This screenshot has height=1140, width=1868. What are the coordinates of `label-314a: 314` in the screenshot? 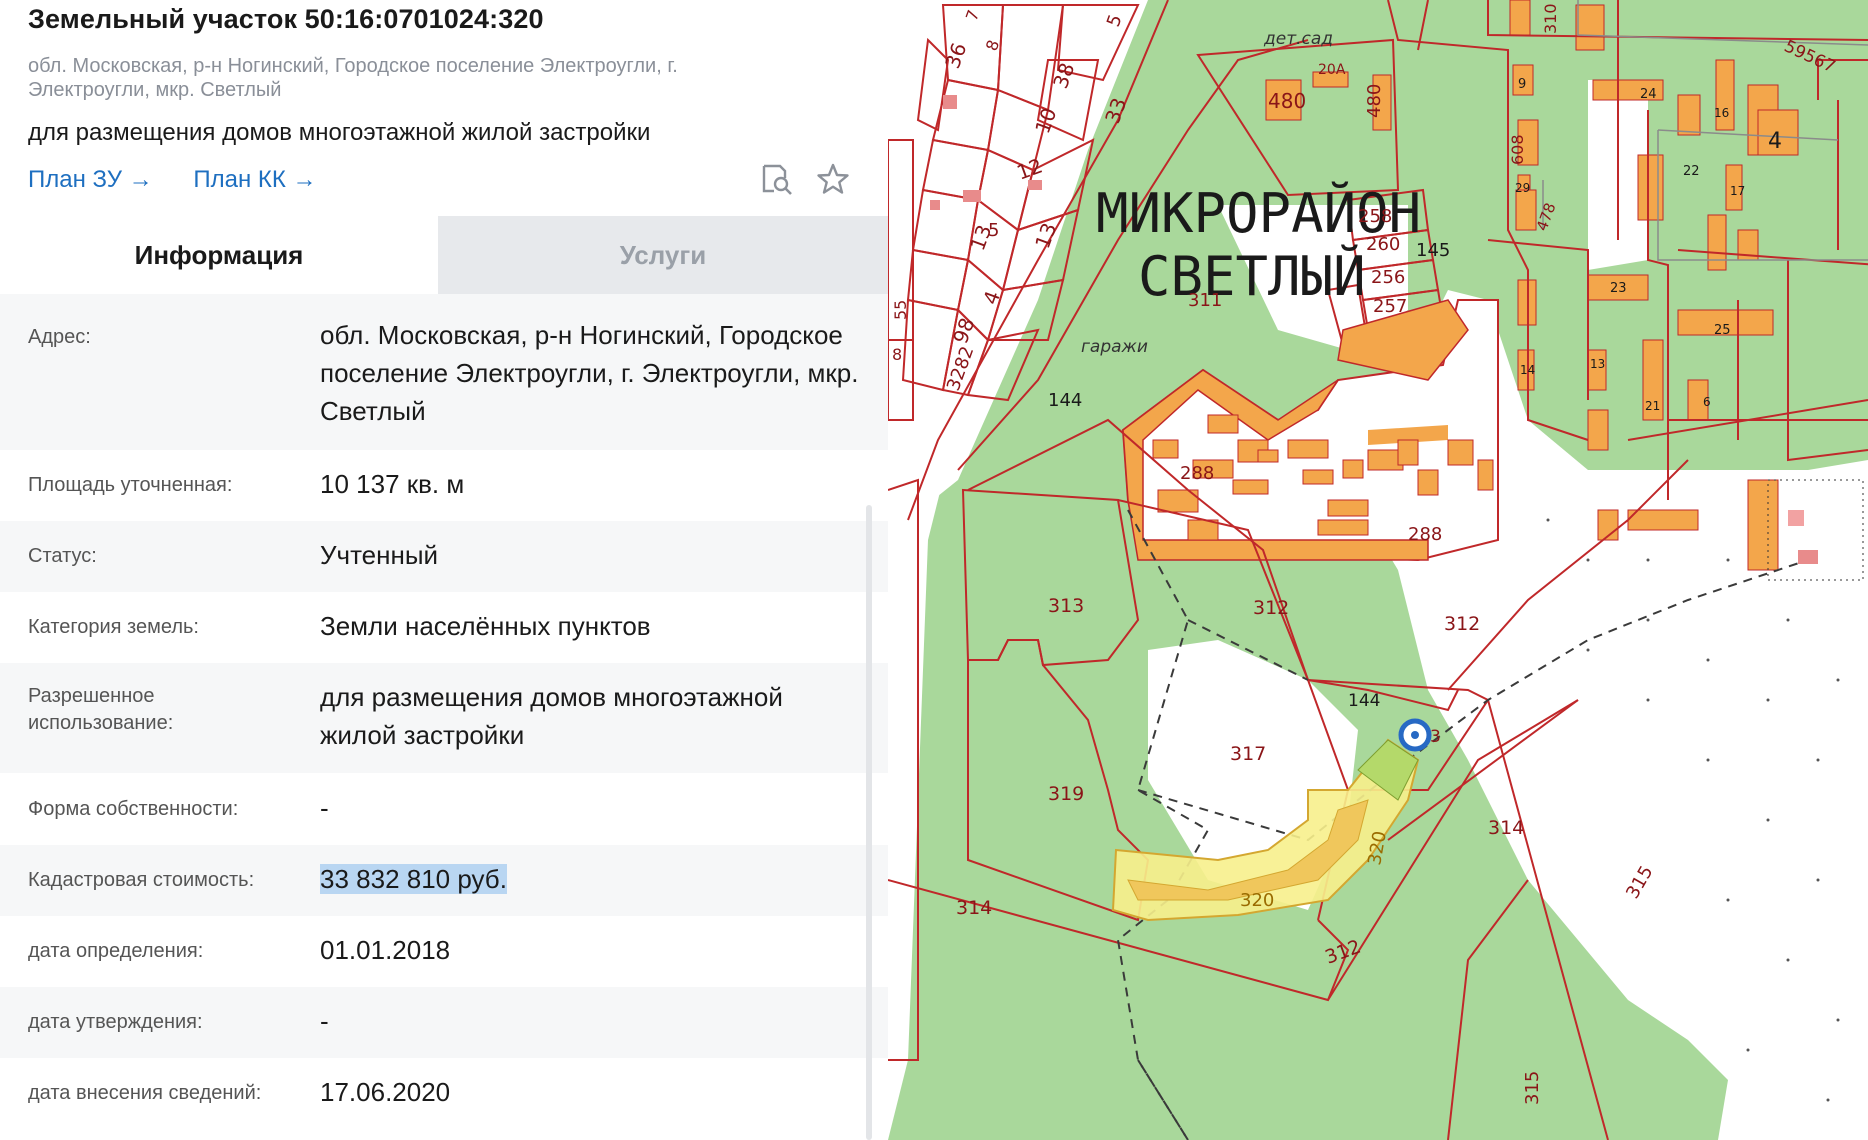 It's located at (974, 908).